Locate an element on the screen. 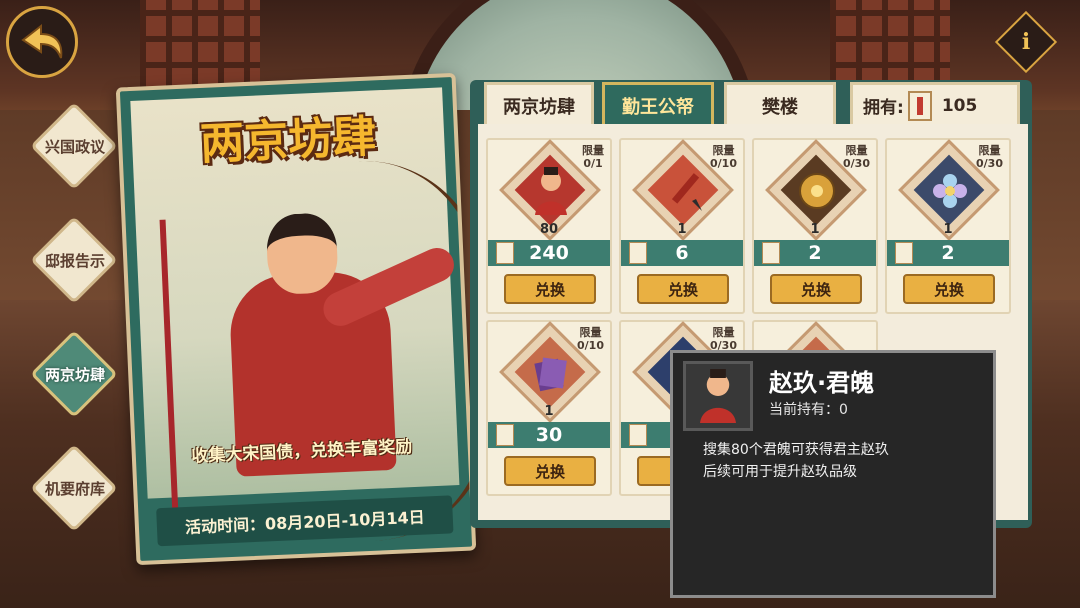 The height and width of the screenshot is (608, 1080). red-pole is located at coordinates (169, 369).